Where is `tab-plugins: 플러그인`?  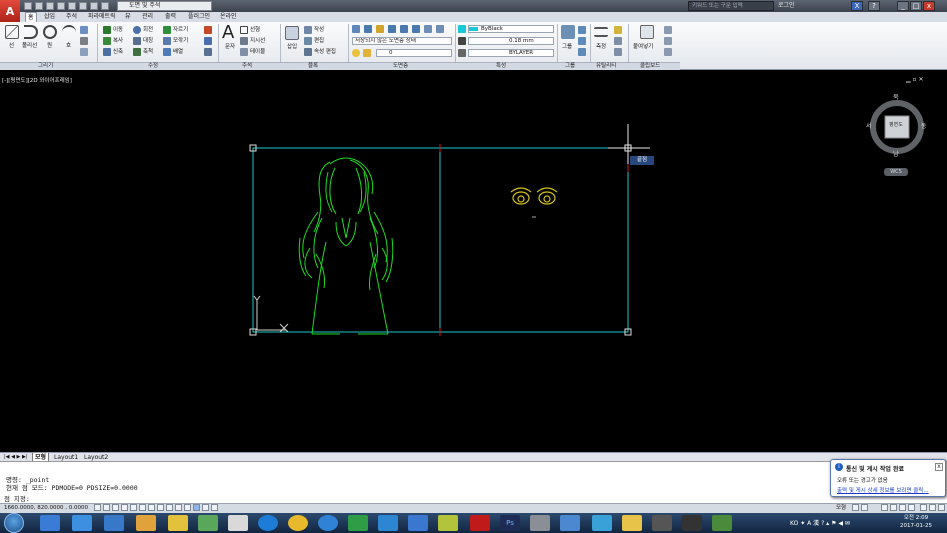
tab-plugins: 플러그인 is located at coordinates (199, 17).